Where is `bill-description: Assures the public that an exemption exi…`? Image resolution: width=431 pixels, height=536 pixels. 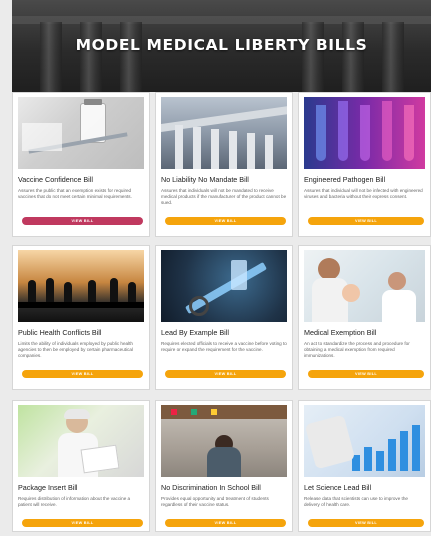 bill-description: Assures the public that an exemption exi… is located at coordinates (75, 193).